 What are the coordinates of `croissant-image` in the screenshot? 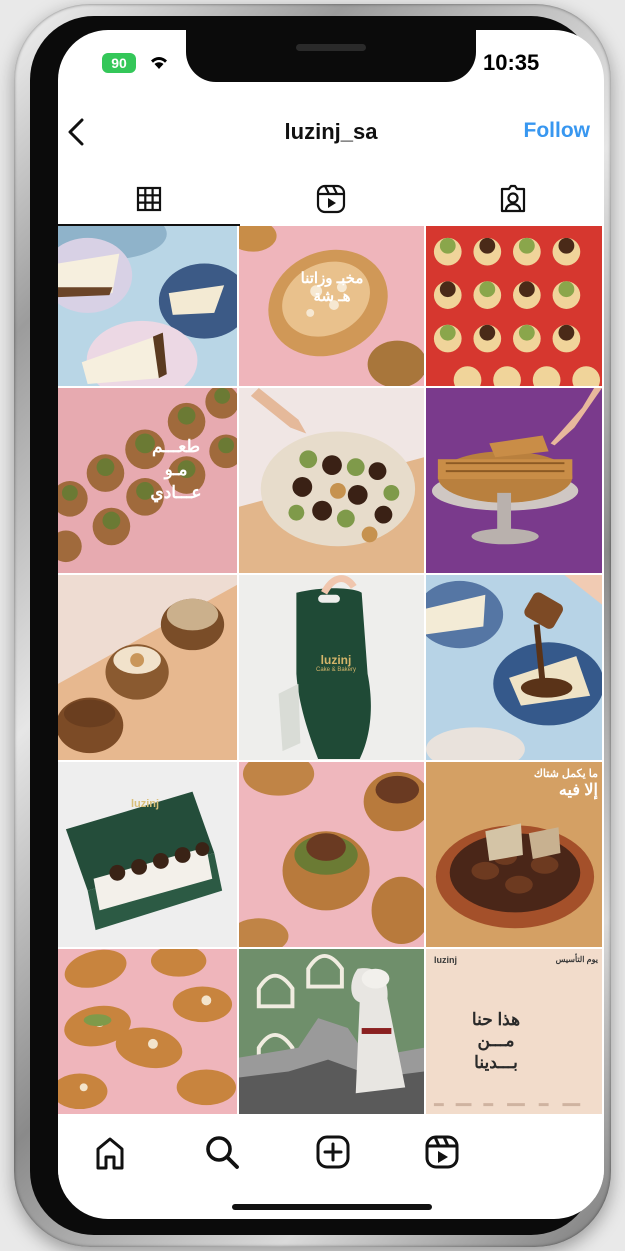 It's located at (331, 306).